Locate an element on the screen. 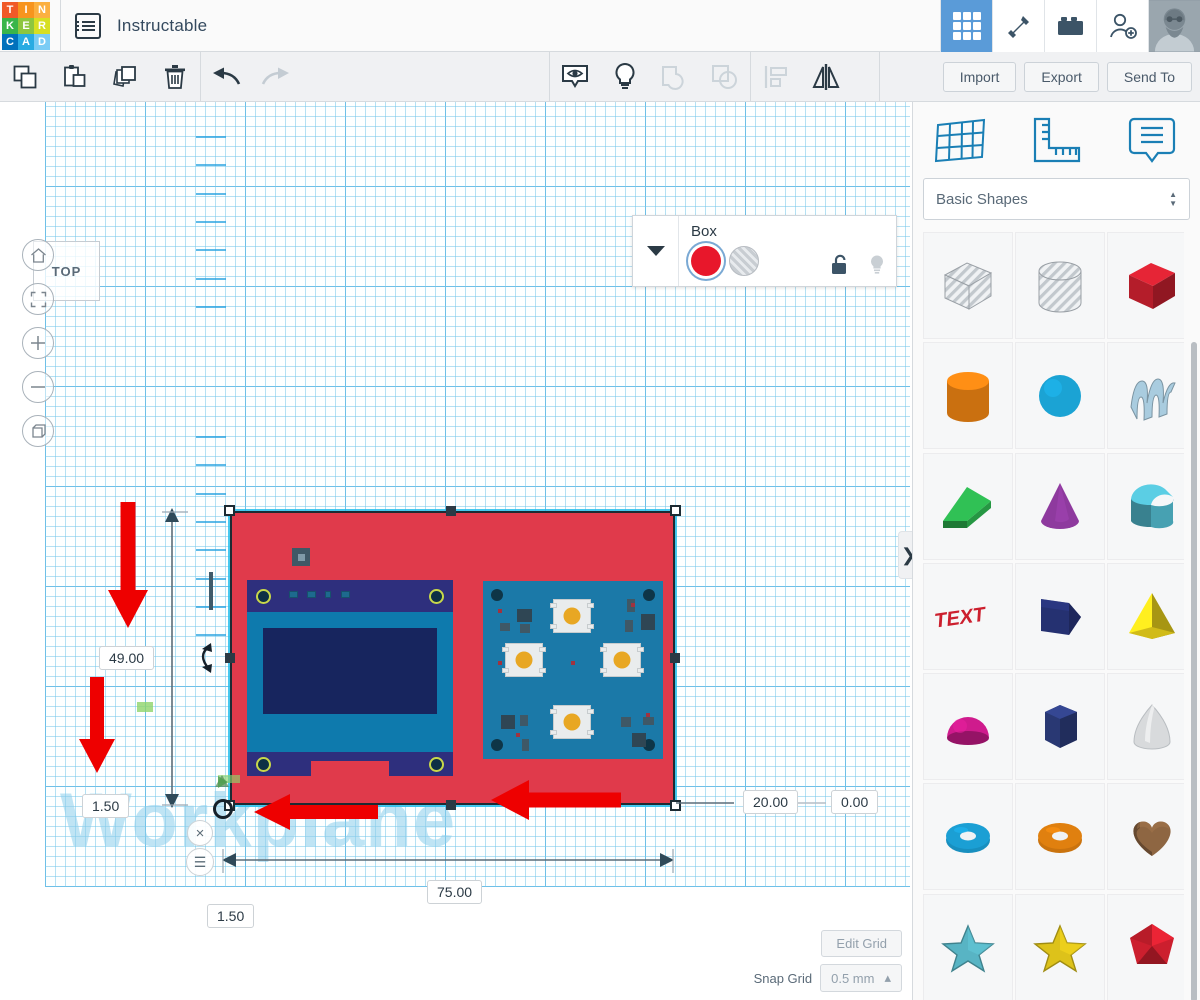  home-view-button is located at coordinates (38, 255).